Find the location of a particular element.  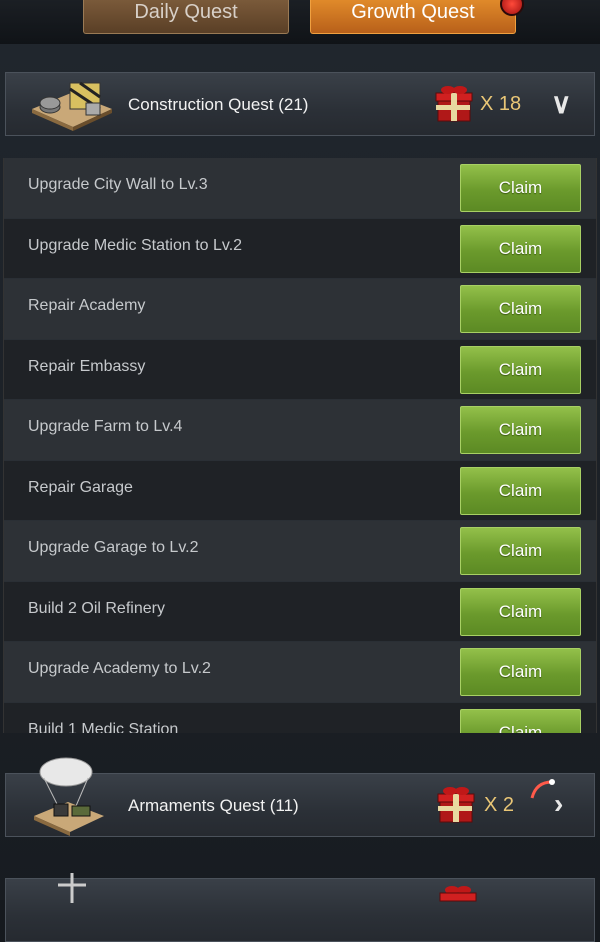

quest-label: Build 2 Oil Refinery is located at coordinates (96, 608).